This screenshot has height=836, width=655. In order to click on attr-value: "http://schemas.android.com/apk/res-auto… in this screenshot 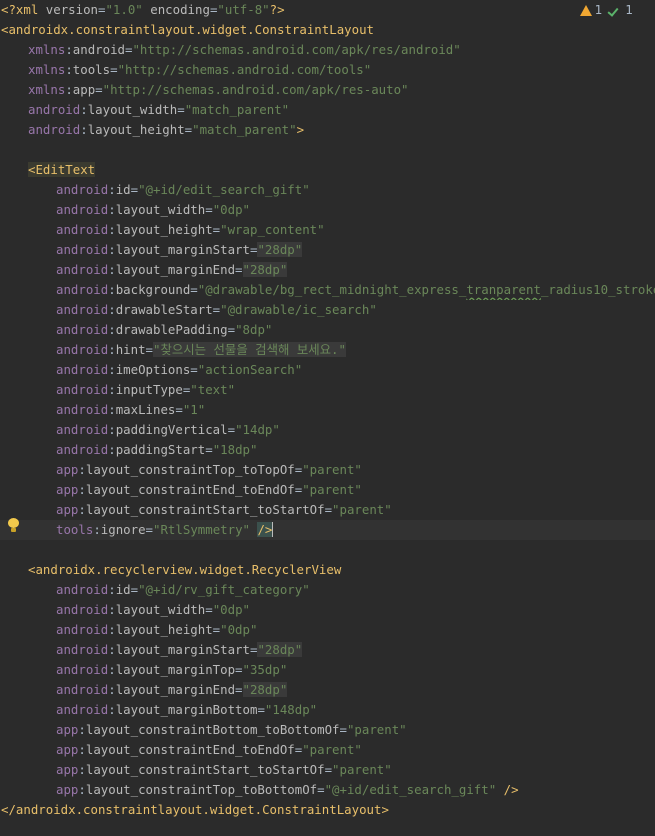, I will do `click(255, 89)`.